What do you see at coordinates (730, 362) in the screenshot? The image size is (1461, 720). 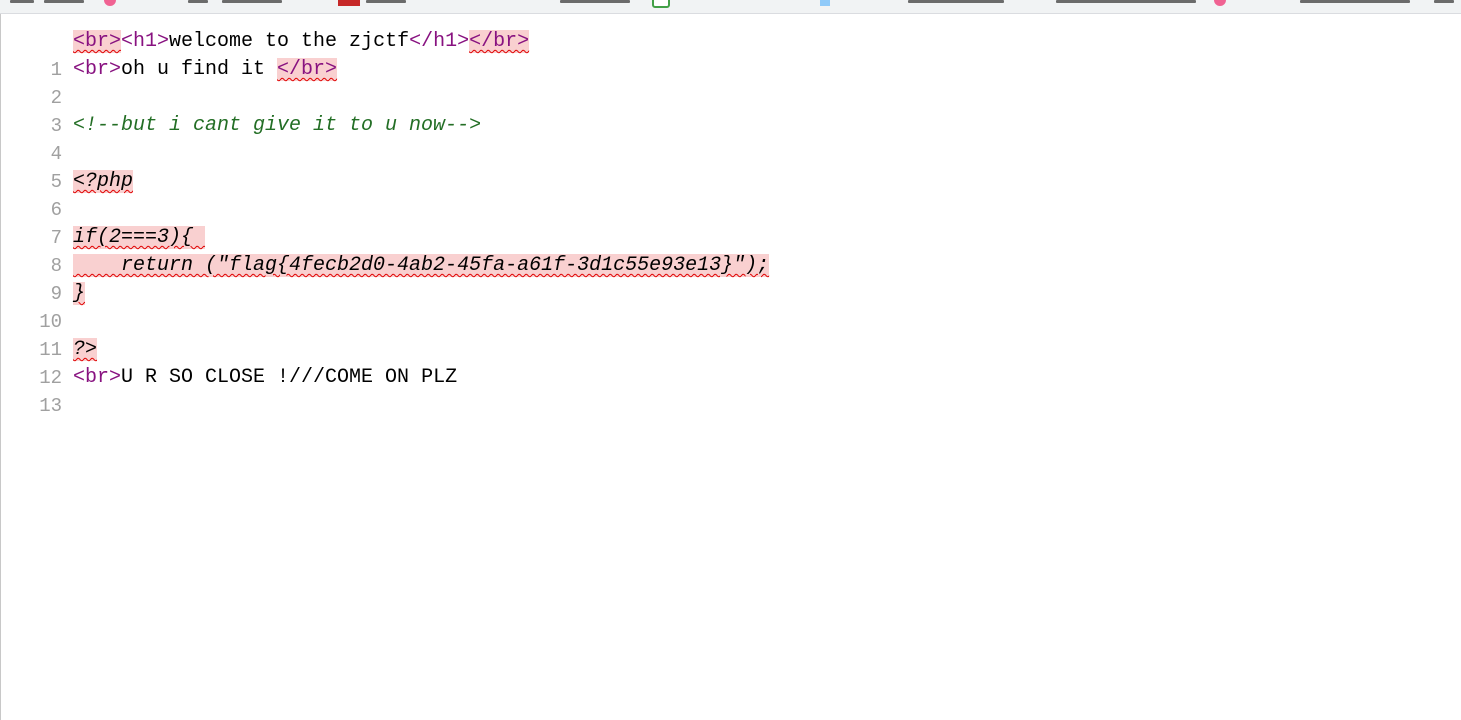 I see `source-line: 12 ?>` at bounding box center [730, 362].